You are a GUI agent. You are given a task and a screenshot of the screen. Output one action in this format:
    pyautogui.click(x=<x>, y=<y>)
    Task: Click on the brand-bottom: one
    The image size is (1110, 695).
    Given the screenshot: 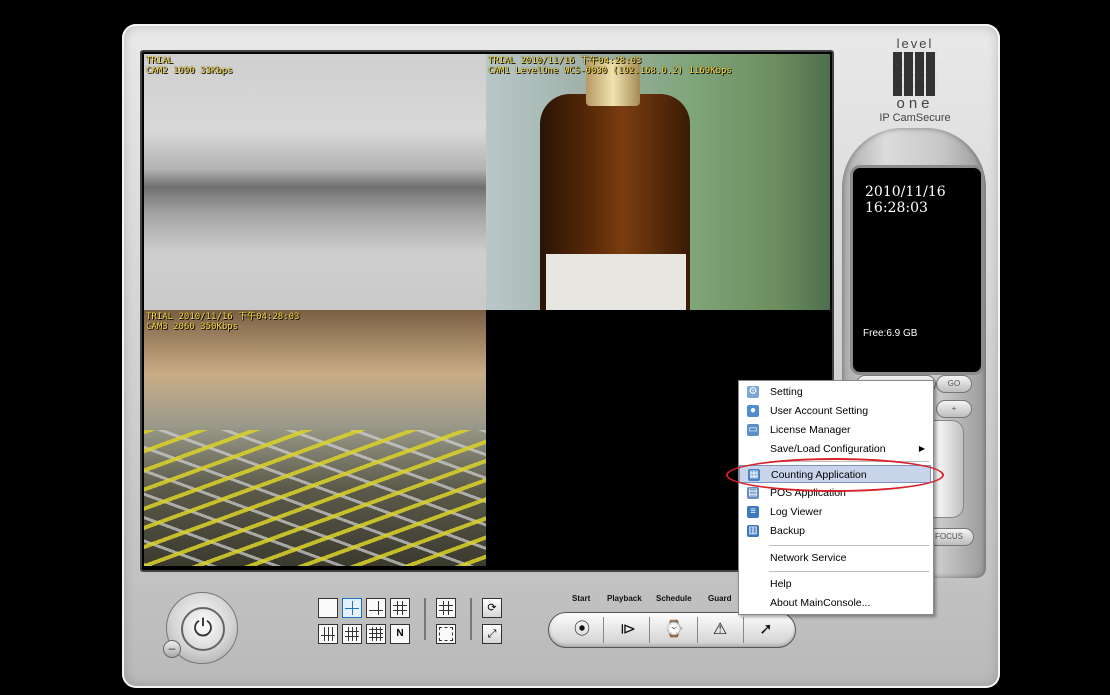 What is the action you would take?
    pyautogui.click(x=915, y=103)
    